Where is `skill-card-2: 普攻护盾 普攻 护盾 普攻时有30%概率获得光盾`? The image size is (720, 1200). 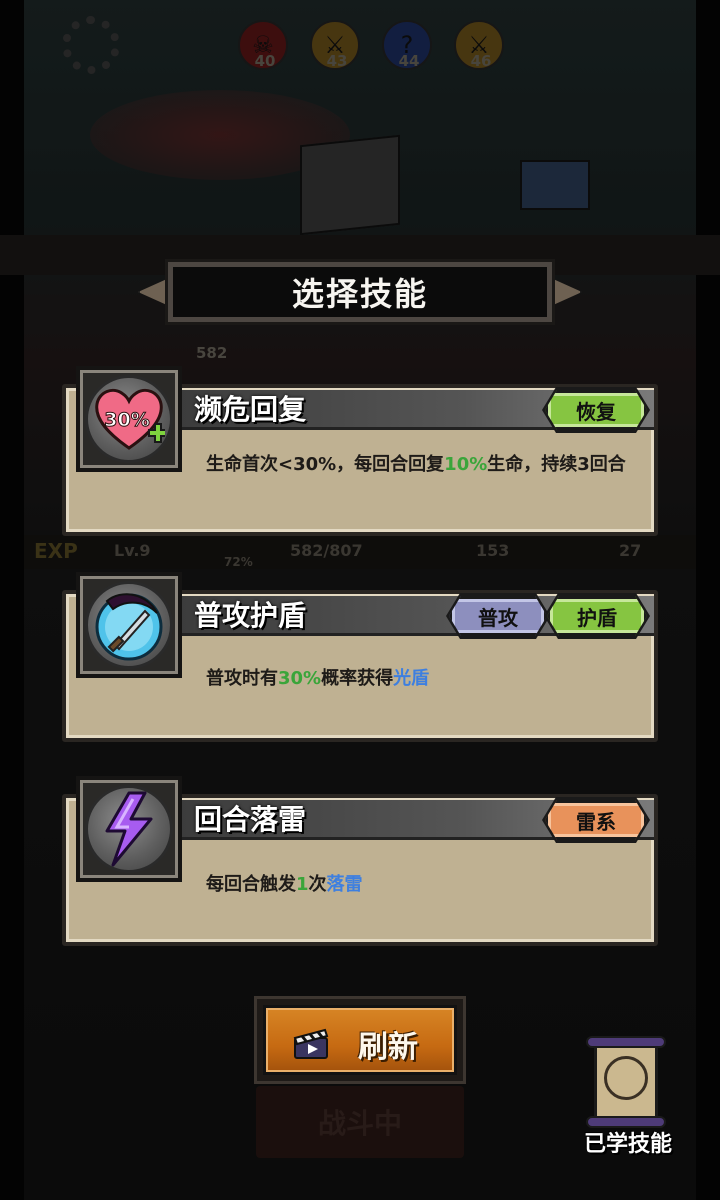
skill-card-2: 普攻护盾 普攻 护盾 普攻时有30%概率获得光盾 is located at coordinates (360, 657).